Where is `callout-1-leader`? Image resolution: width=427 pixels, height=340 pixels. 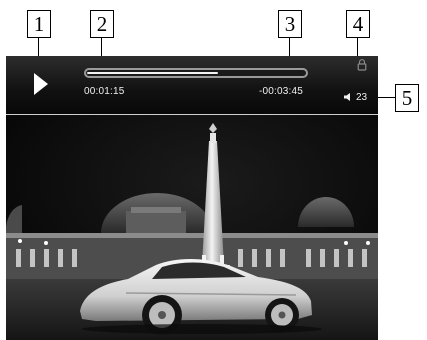
callout-1-leader is located at coordinates (38, 47).